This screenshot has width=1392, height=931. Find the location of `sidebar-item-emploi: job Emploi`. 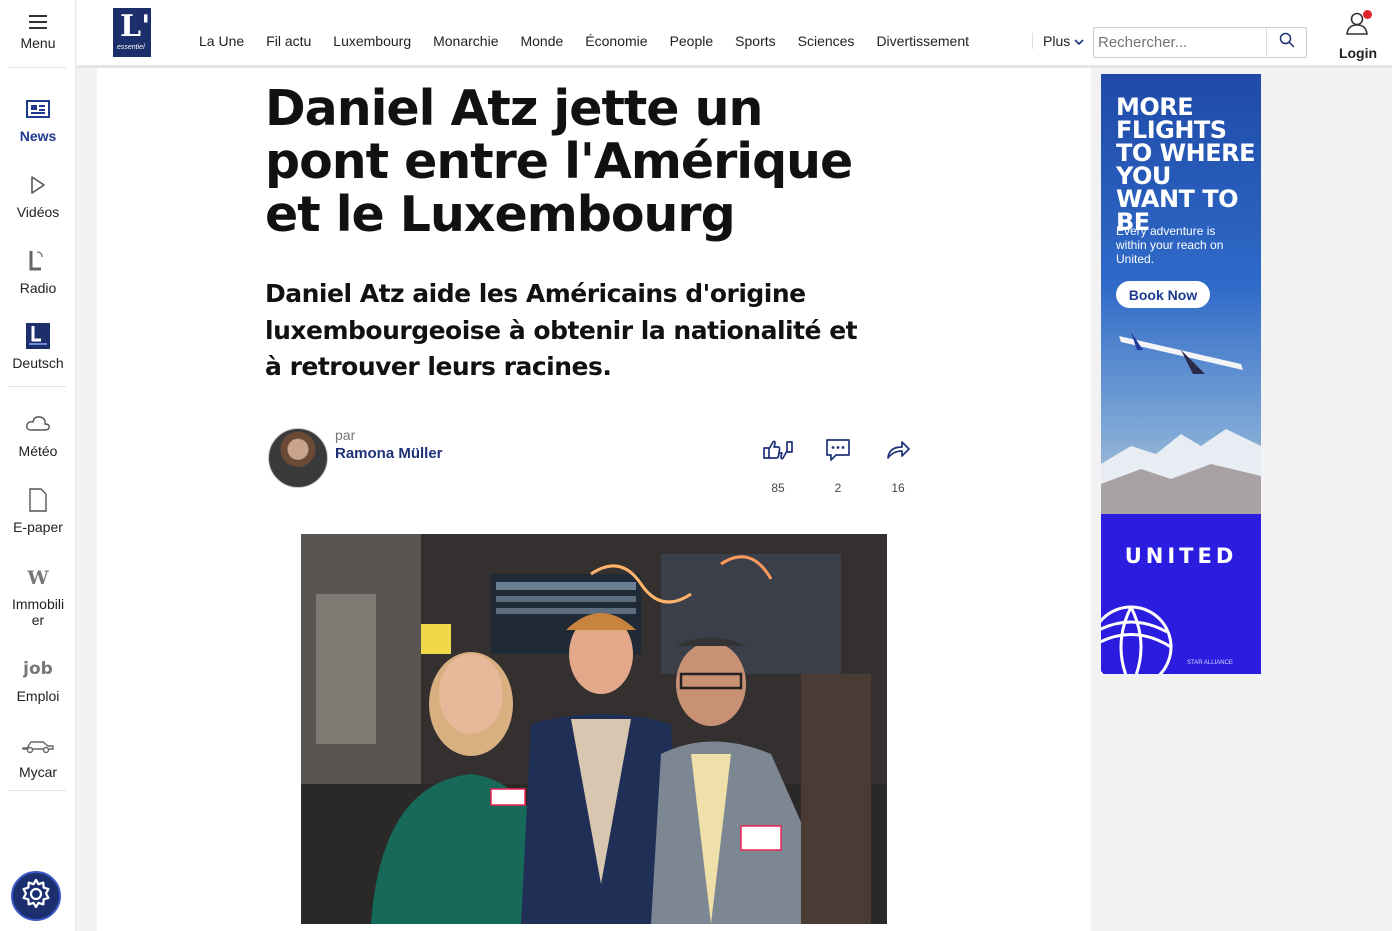

sidebar-item-emploi: job Emploi is located at coordinates (38, 680).